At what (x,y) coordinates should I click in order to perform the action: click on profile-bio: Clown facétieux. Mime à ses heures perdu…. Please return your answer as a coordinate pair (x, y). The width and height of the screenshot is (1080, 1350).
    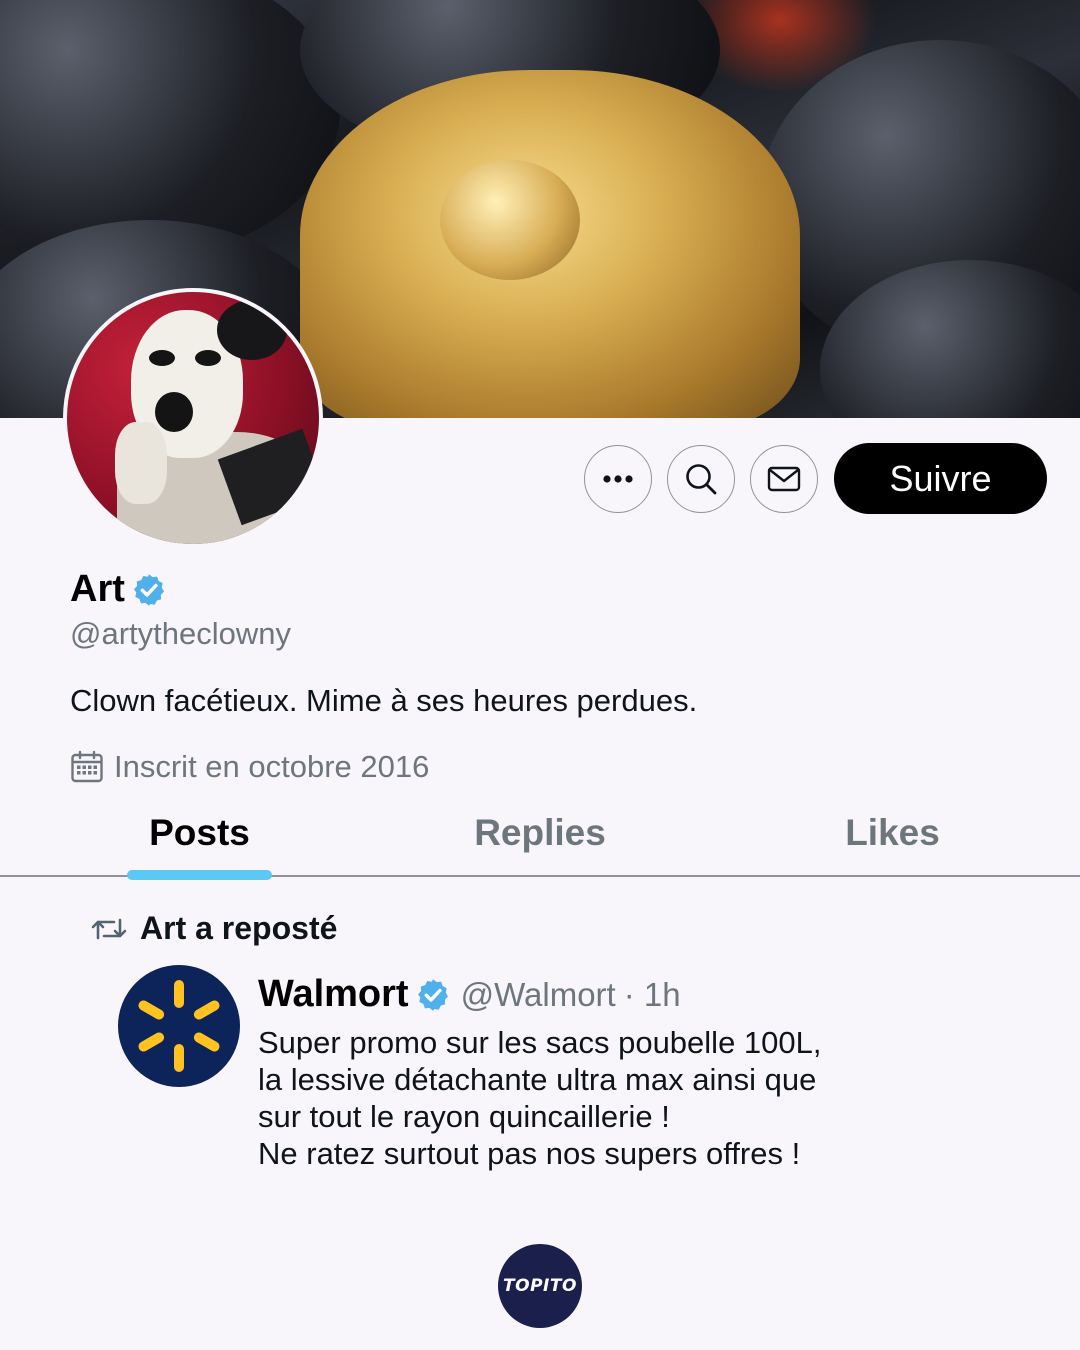
    Looking at the image, I should click on (384, 700).